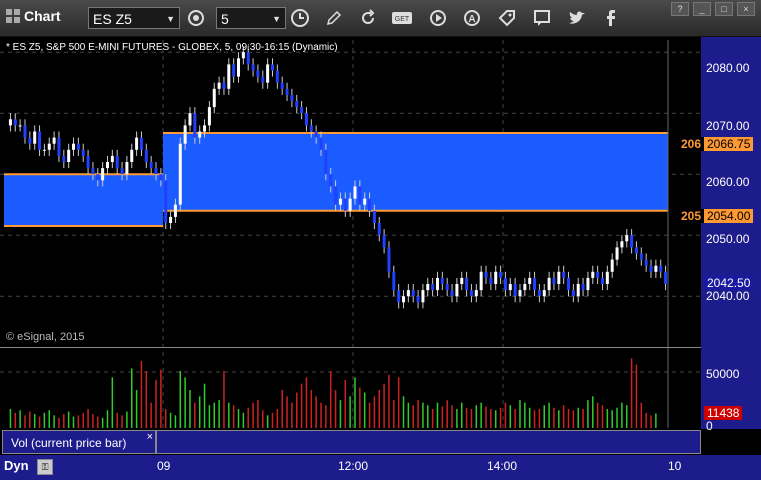 Image resolution: width=761 pixels, height=480 pixels. I want to click on range-band, so click(415, 172).